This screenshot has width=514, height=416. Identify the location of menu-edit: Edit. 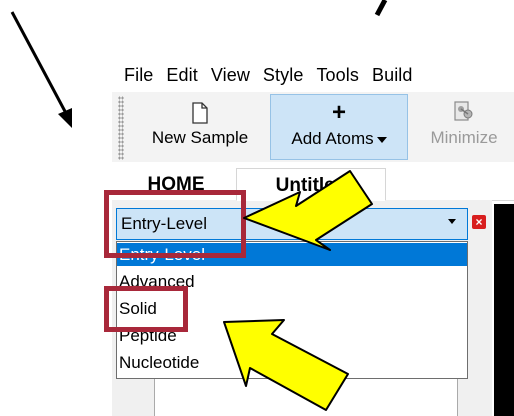
(181, 75).